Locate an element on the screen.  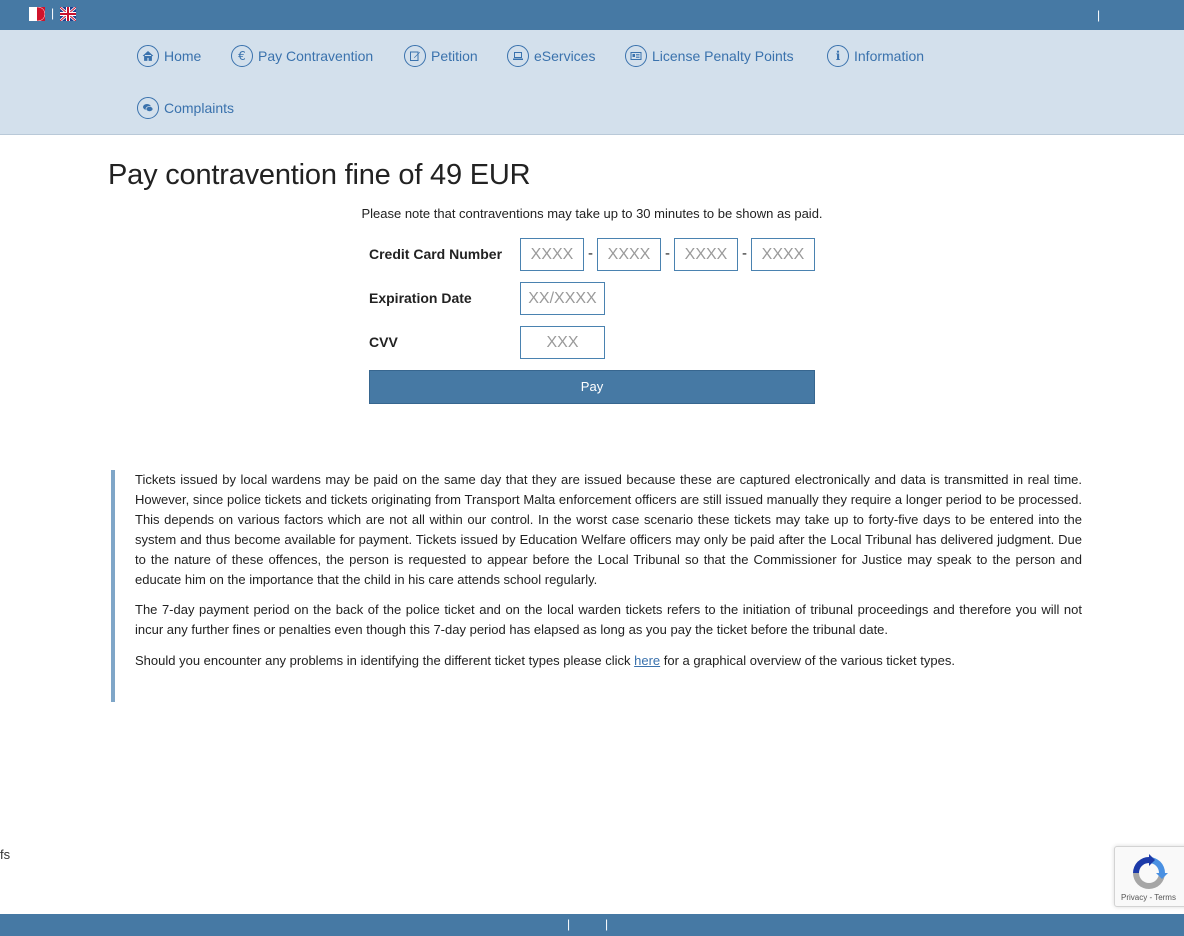
edit-icon is located at coordinates (415, 56).